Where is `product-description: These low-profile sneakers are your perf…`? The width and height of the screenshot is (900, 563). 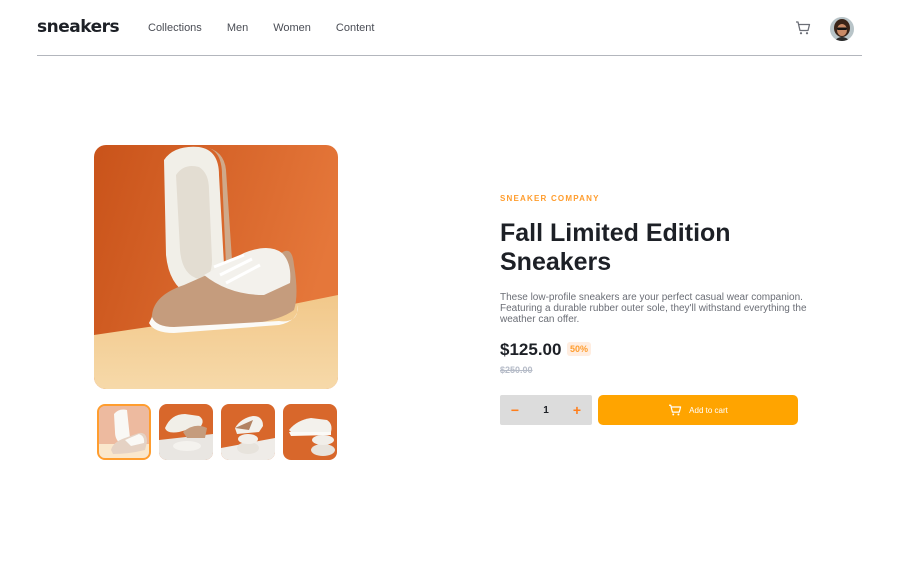 product-description: These low-profile sneakers are your perf… is located at coordinates (653, 308).